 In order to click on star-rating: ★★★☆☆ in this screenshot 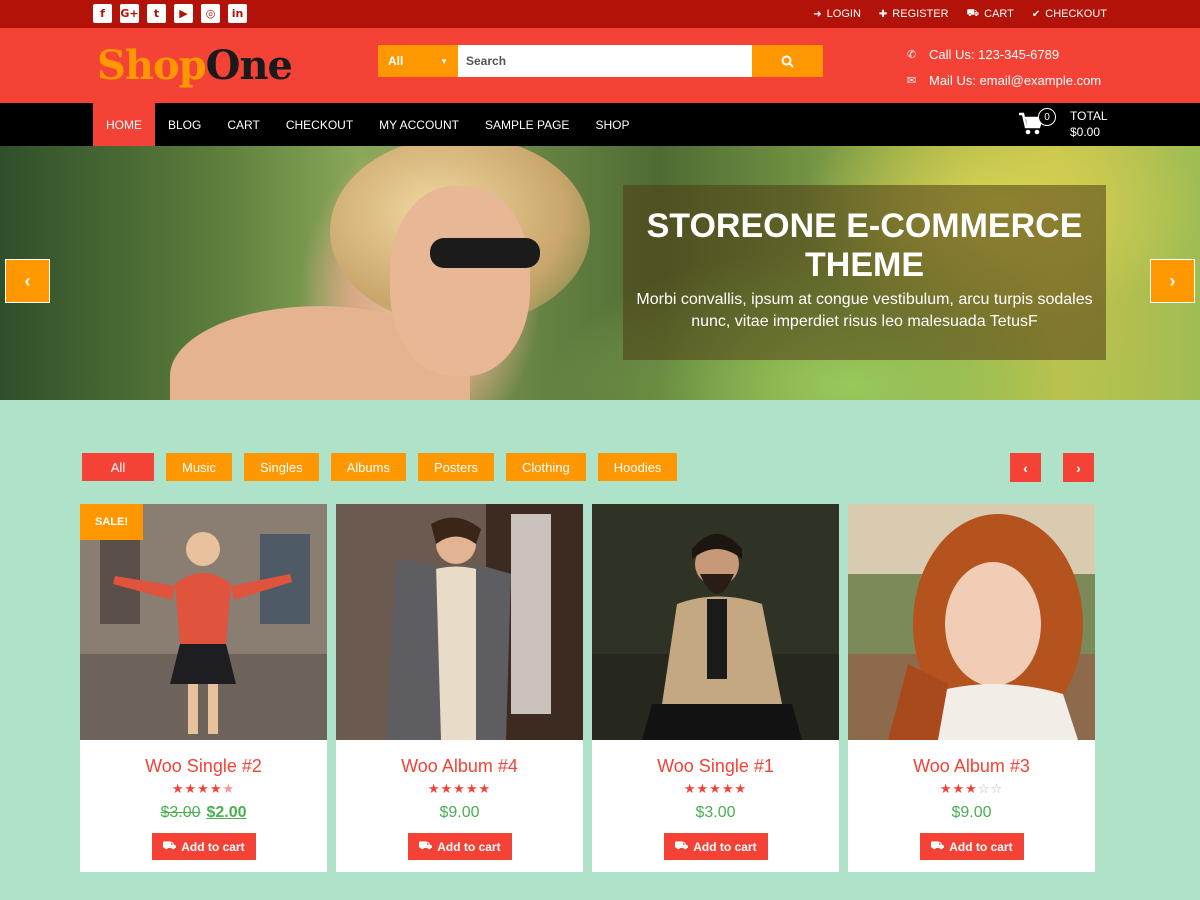, I will do `click(971, 791)`.